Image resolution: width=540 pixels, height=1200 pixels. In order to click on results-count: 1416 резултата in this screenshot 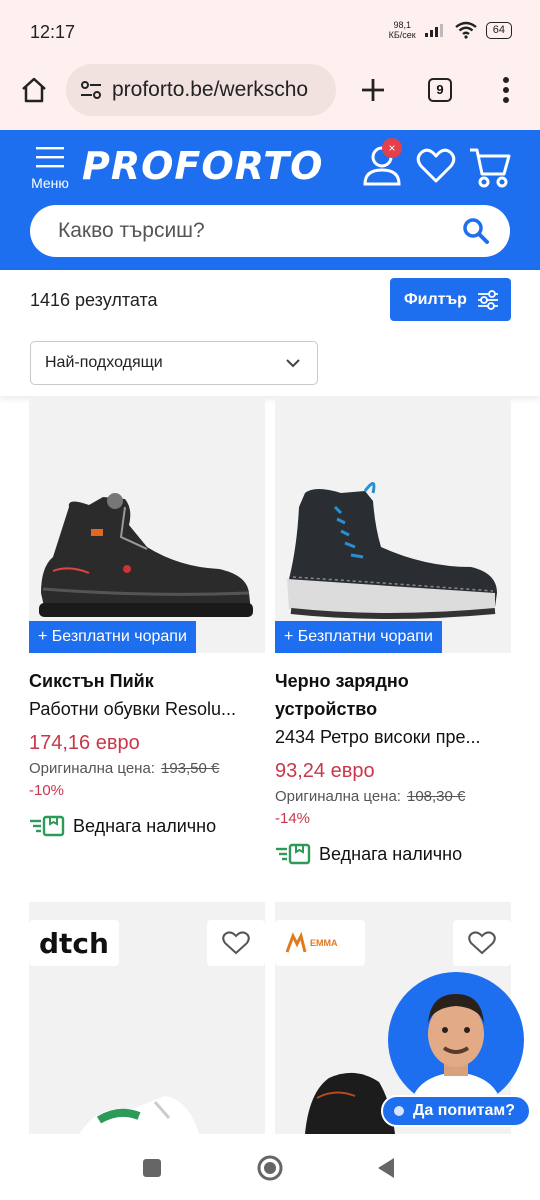, I will do `click(94, 300)`.